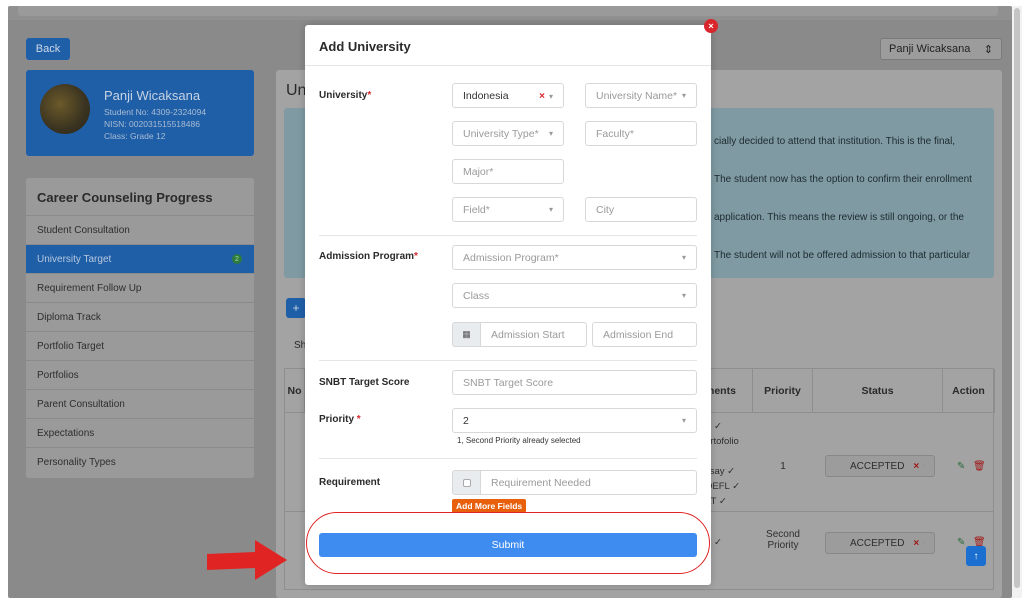 Image resolution: width=1024 pixels, height=609 pixels. I want to click on requirement-label: Requirement, so click(350, 482).